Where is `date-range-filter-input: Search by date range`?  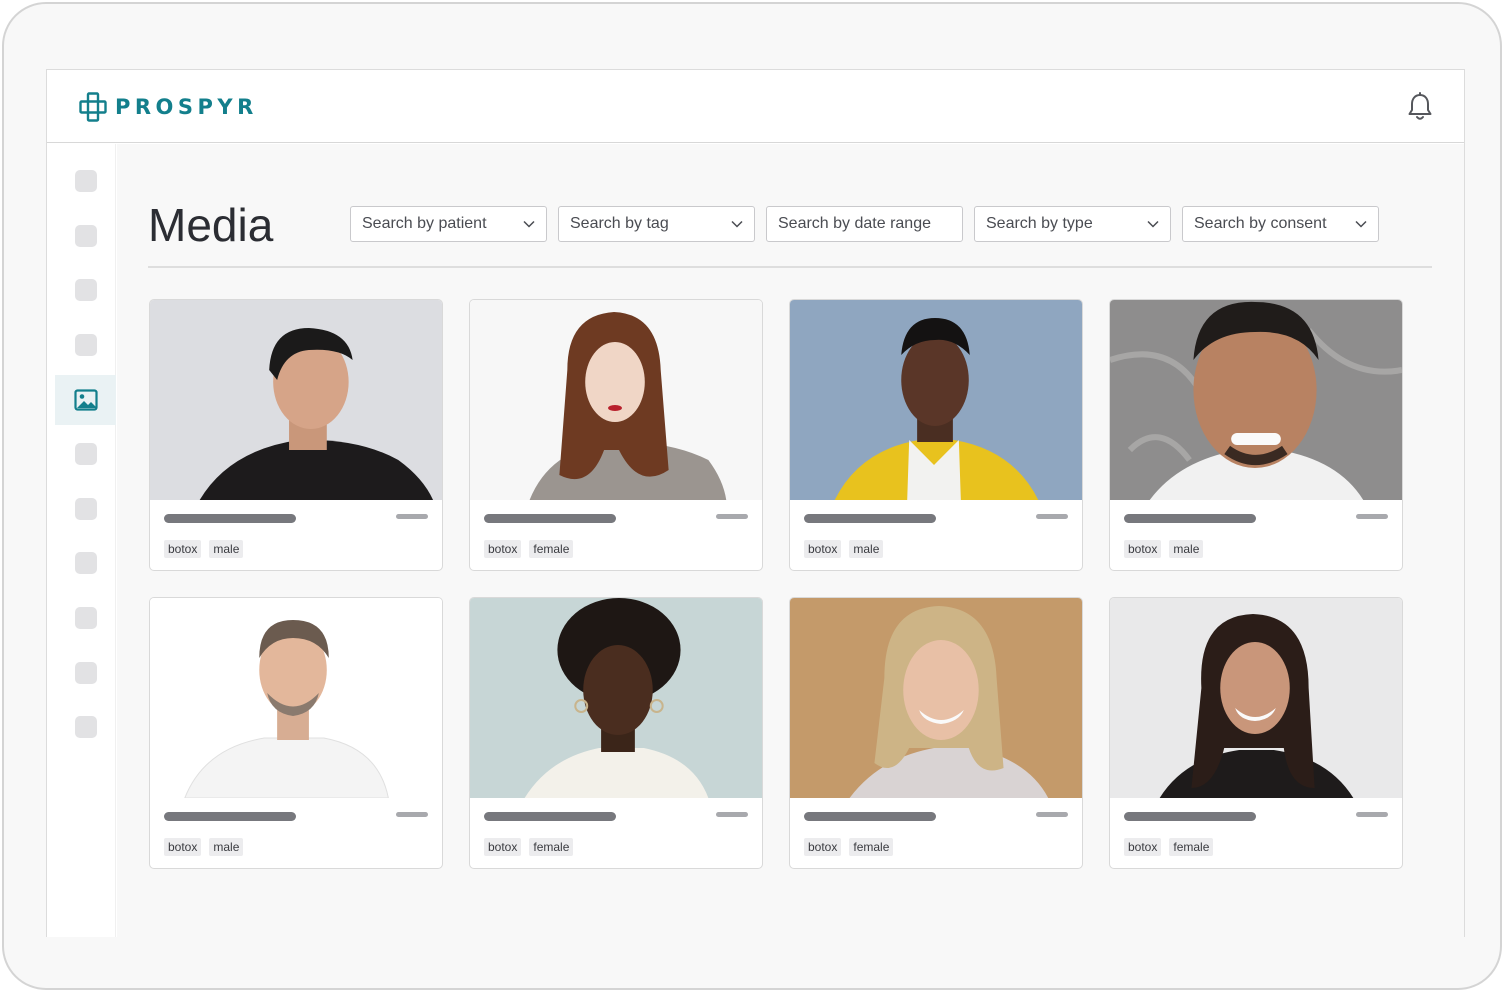
date-range-filter-input: Search by date range is located at coordinates (864, 224).